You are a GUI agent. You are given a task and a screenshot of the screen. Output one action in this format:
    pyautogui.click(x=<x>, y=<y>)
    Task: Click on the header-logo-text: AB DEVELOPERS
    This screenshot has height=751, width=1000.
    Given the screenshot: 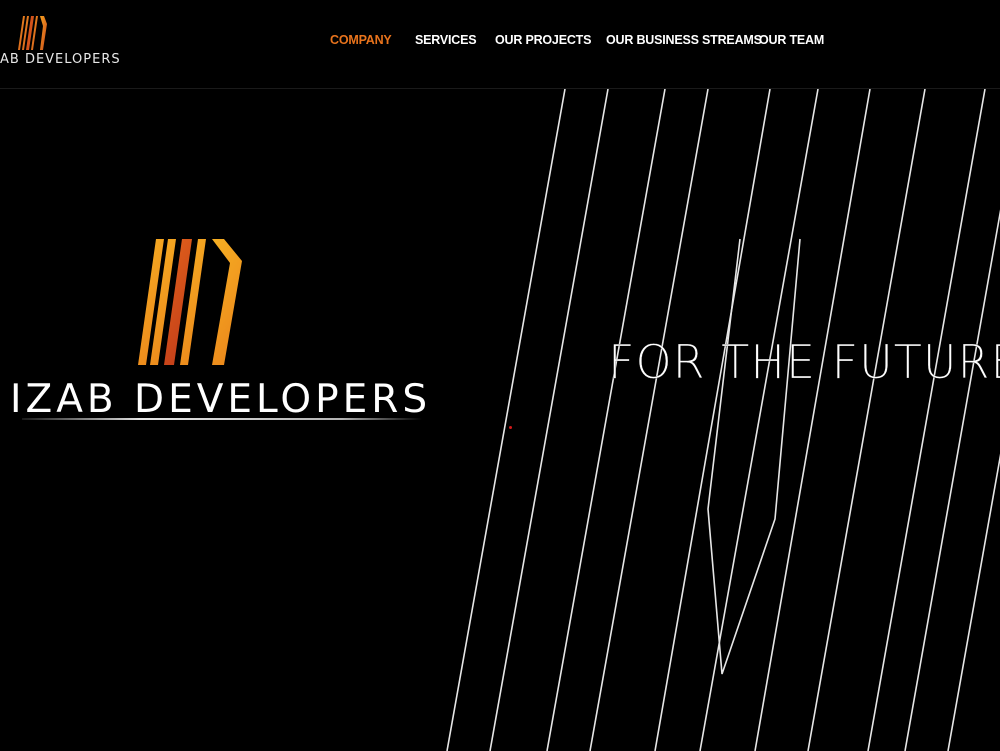 What is the action you would take?
    pyautogui.click(x=60, y=59)
    